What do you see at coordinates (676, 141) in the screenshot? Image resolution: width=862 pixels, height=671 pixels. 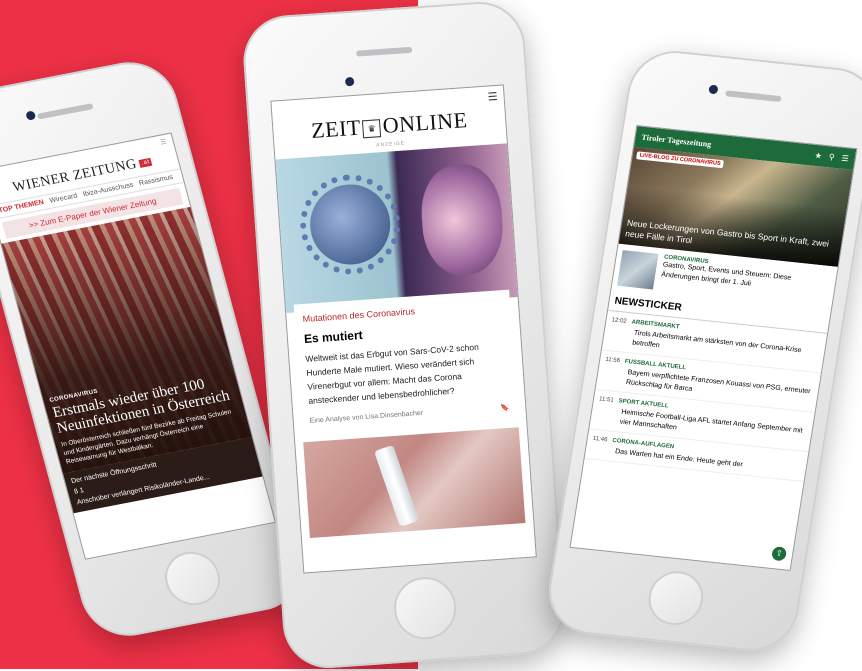 I see `tt-logo: Tiroler Tageszeitung` at bounding box center [676, 141].